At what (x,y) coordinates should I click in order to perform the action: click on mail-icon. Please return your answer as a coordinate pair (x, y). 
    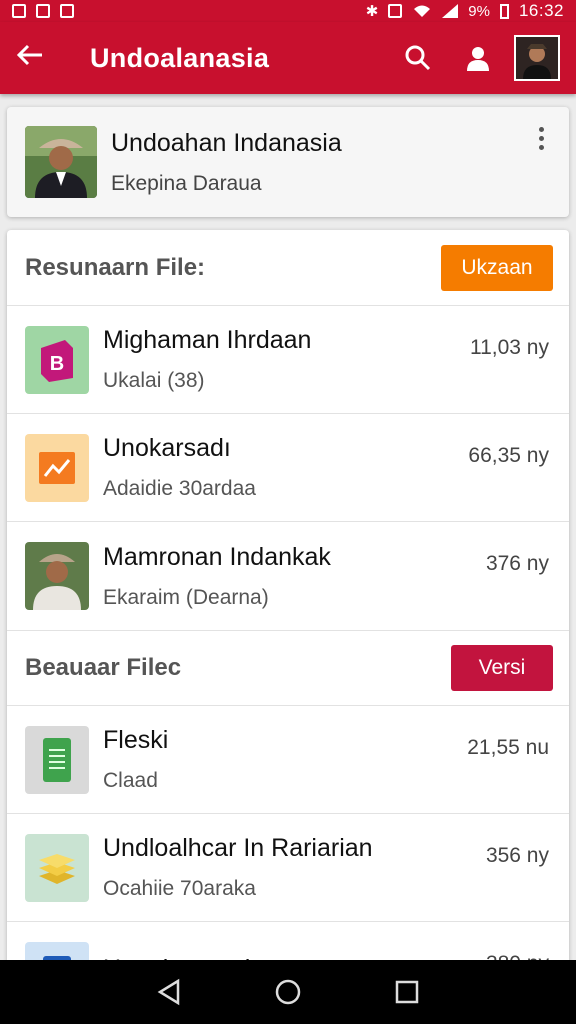
    Looking at the image, I should click on (67, 11).